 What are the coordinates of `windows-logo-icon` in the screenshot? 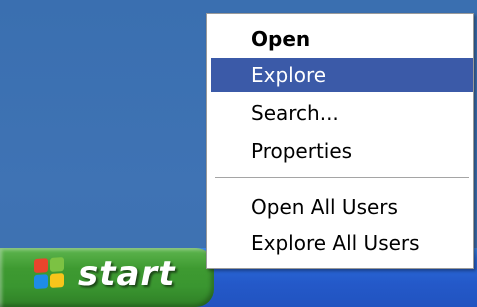 It's located at (50, 275).